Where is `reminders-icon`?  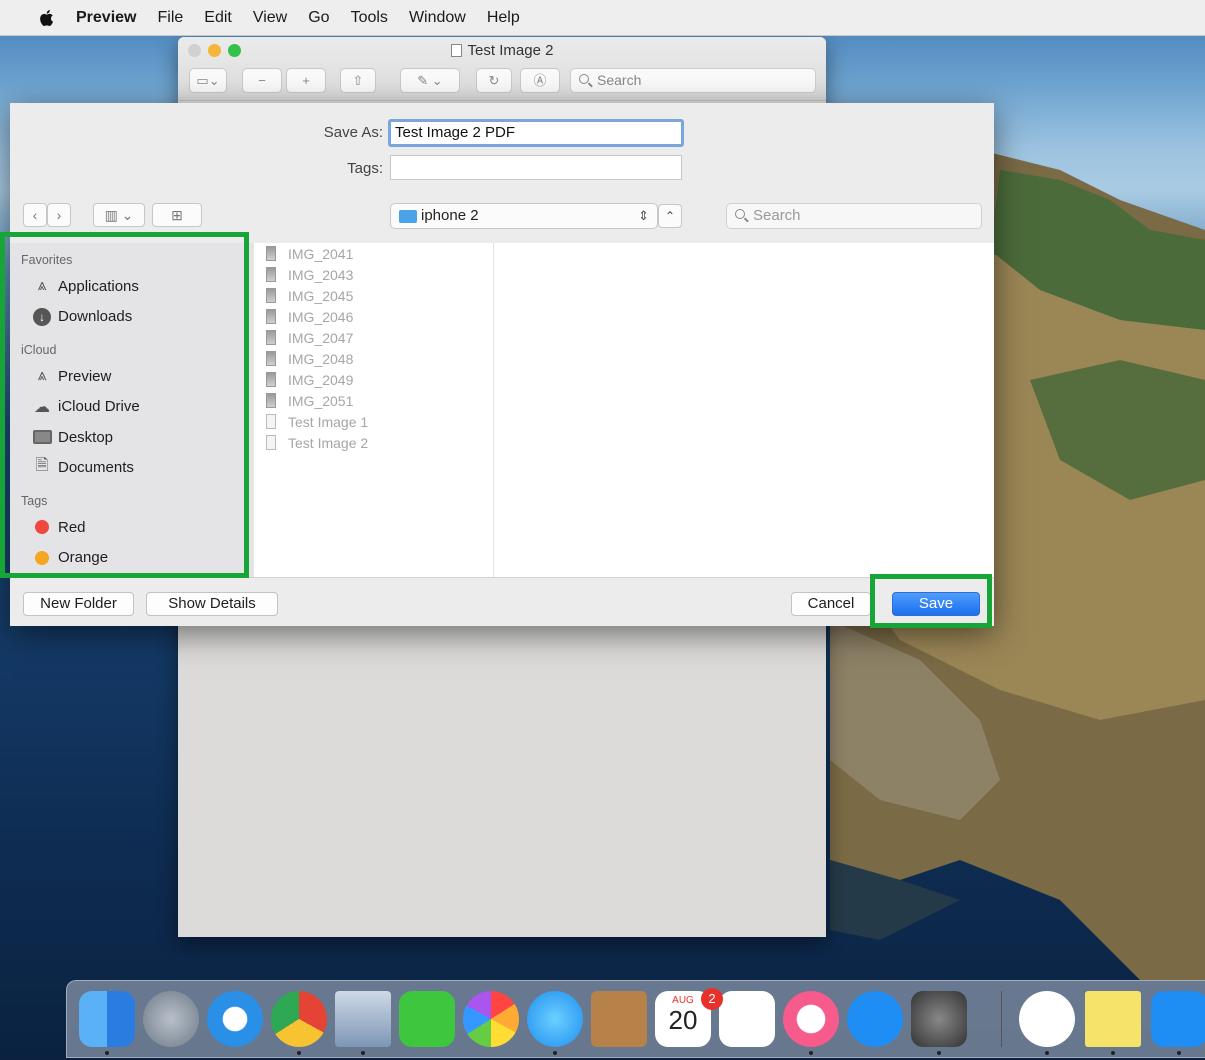 reminders-icon is located at coordinates (747, 1019).